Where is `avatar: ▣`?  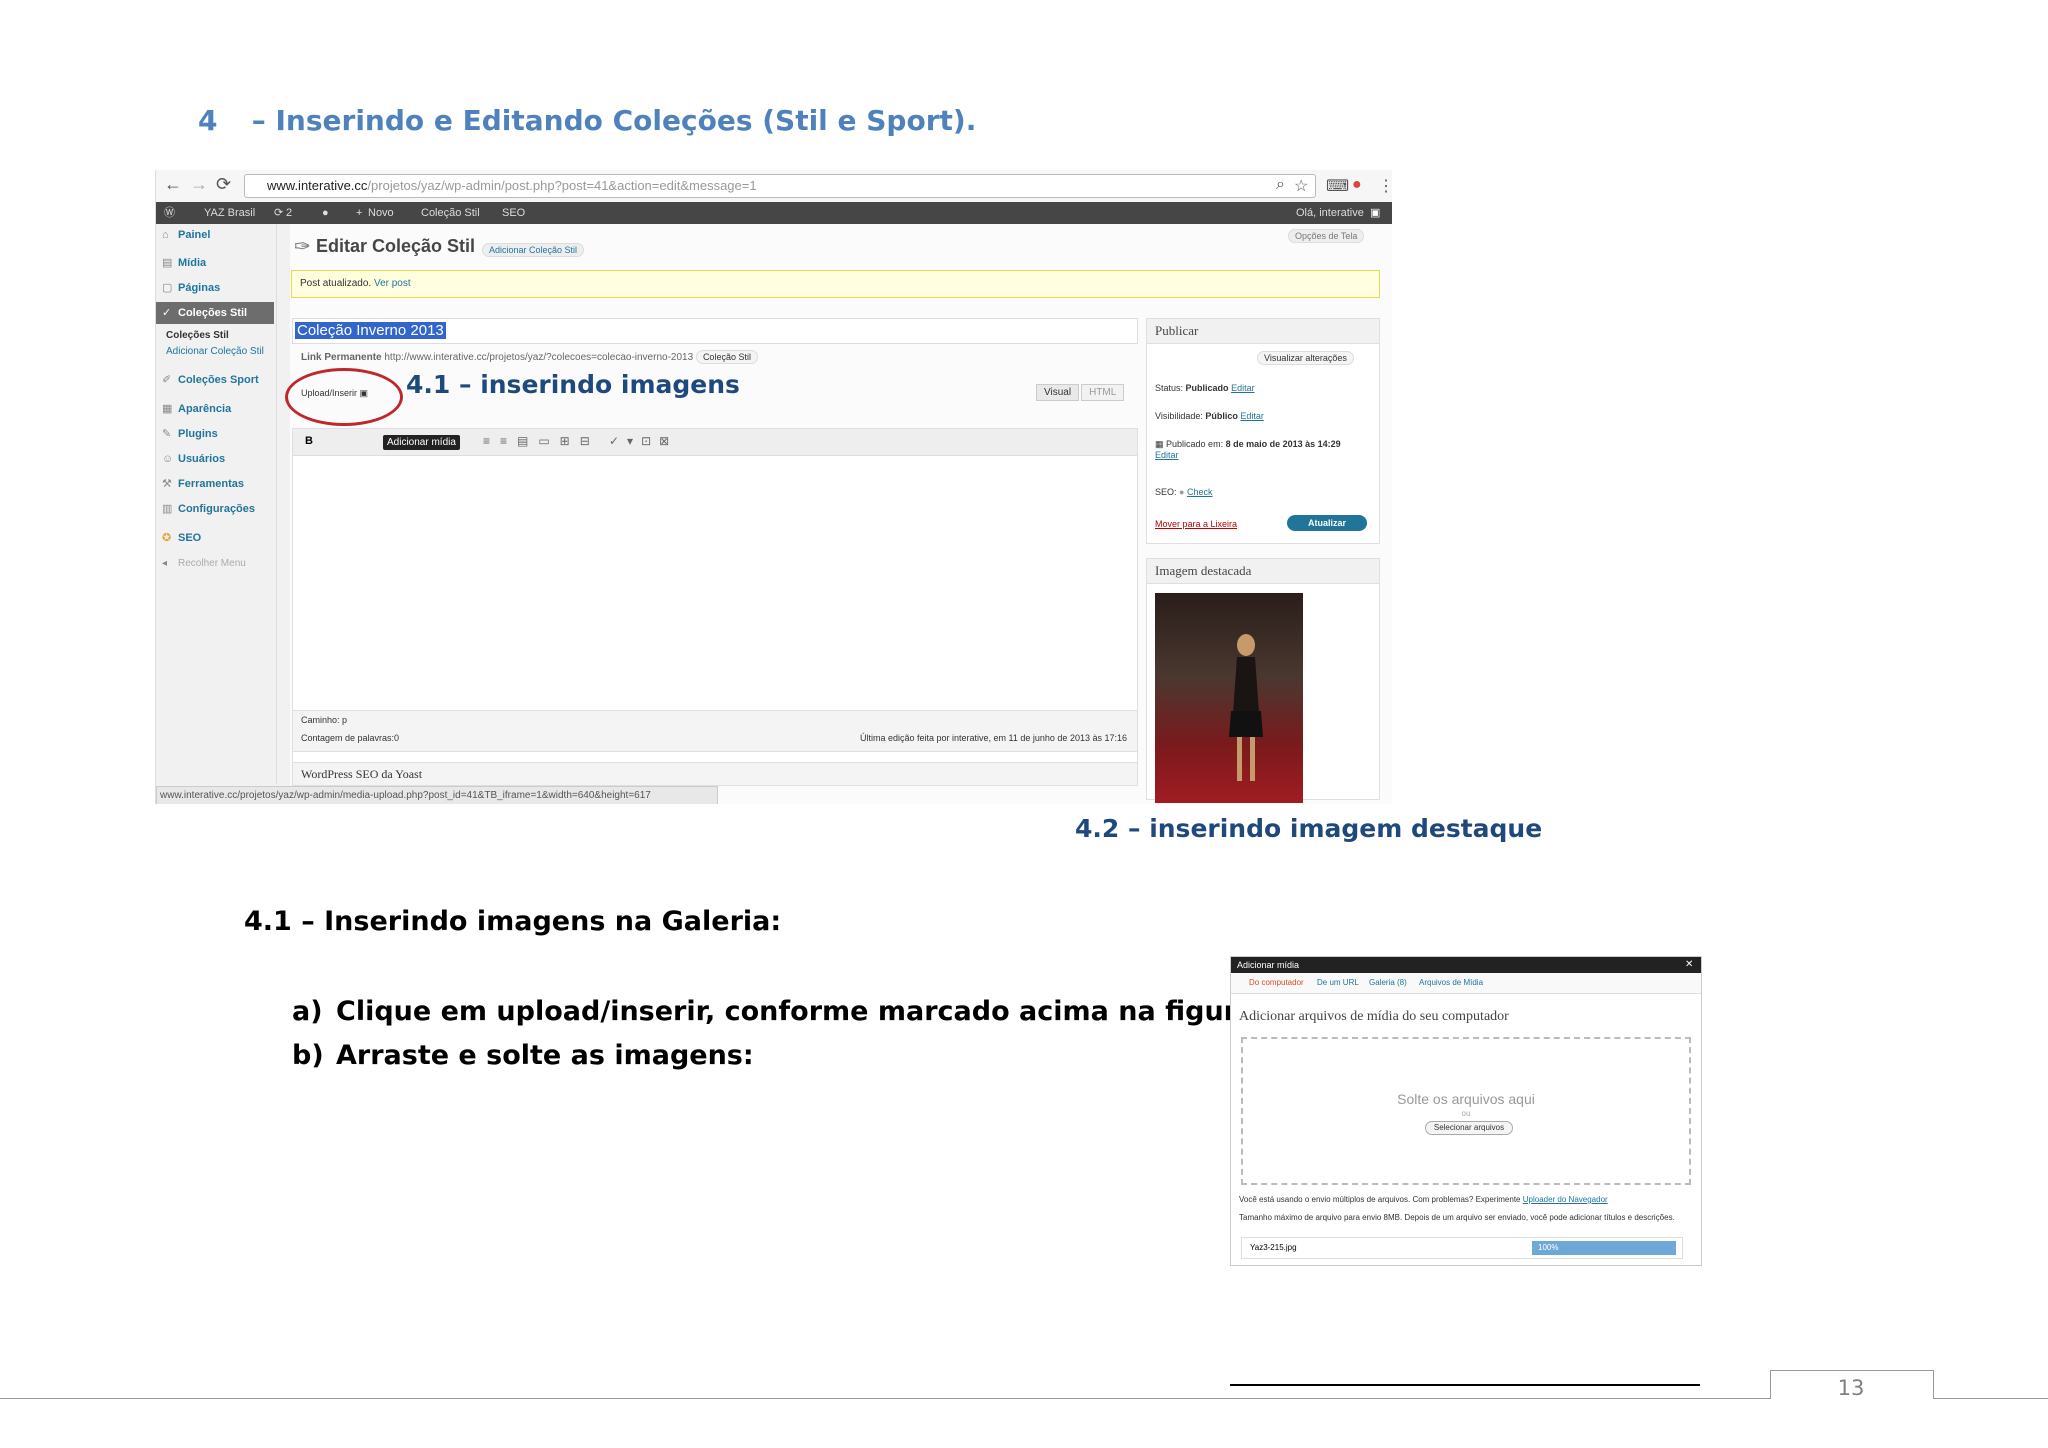 avatar: ▣ is located at coordinates (1375, 213).